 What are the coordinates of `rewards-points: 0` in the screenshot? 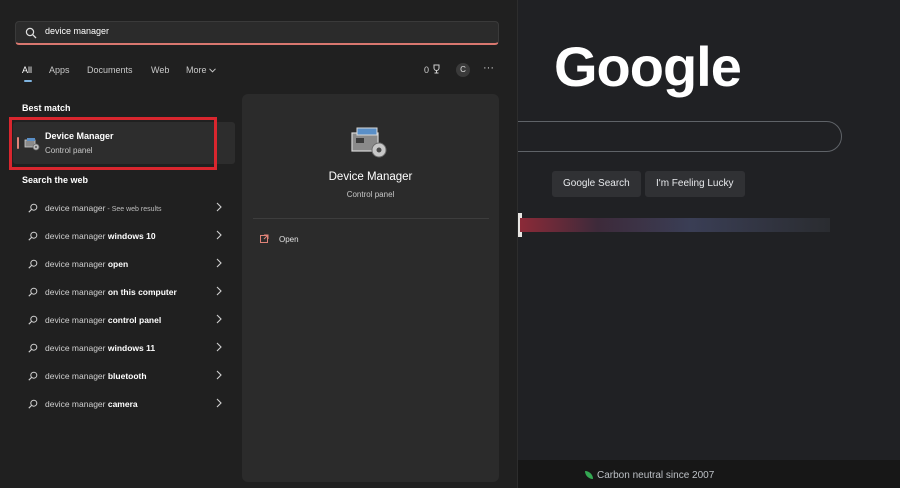 It's located at (432, 69).